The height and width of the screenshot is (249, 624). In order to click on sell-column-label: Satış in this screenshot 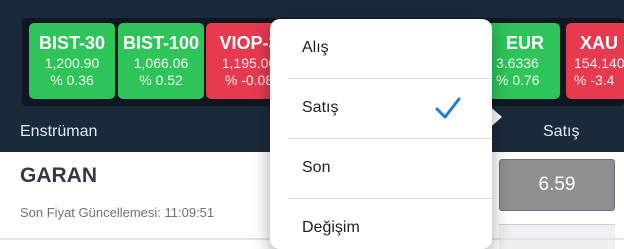, I will do `click(561, 132)`.